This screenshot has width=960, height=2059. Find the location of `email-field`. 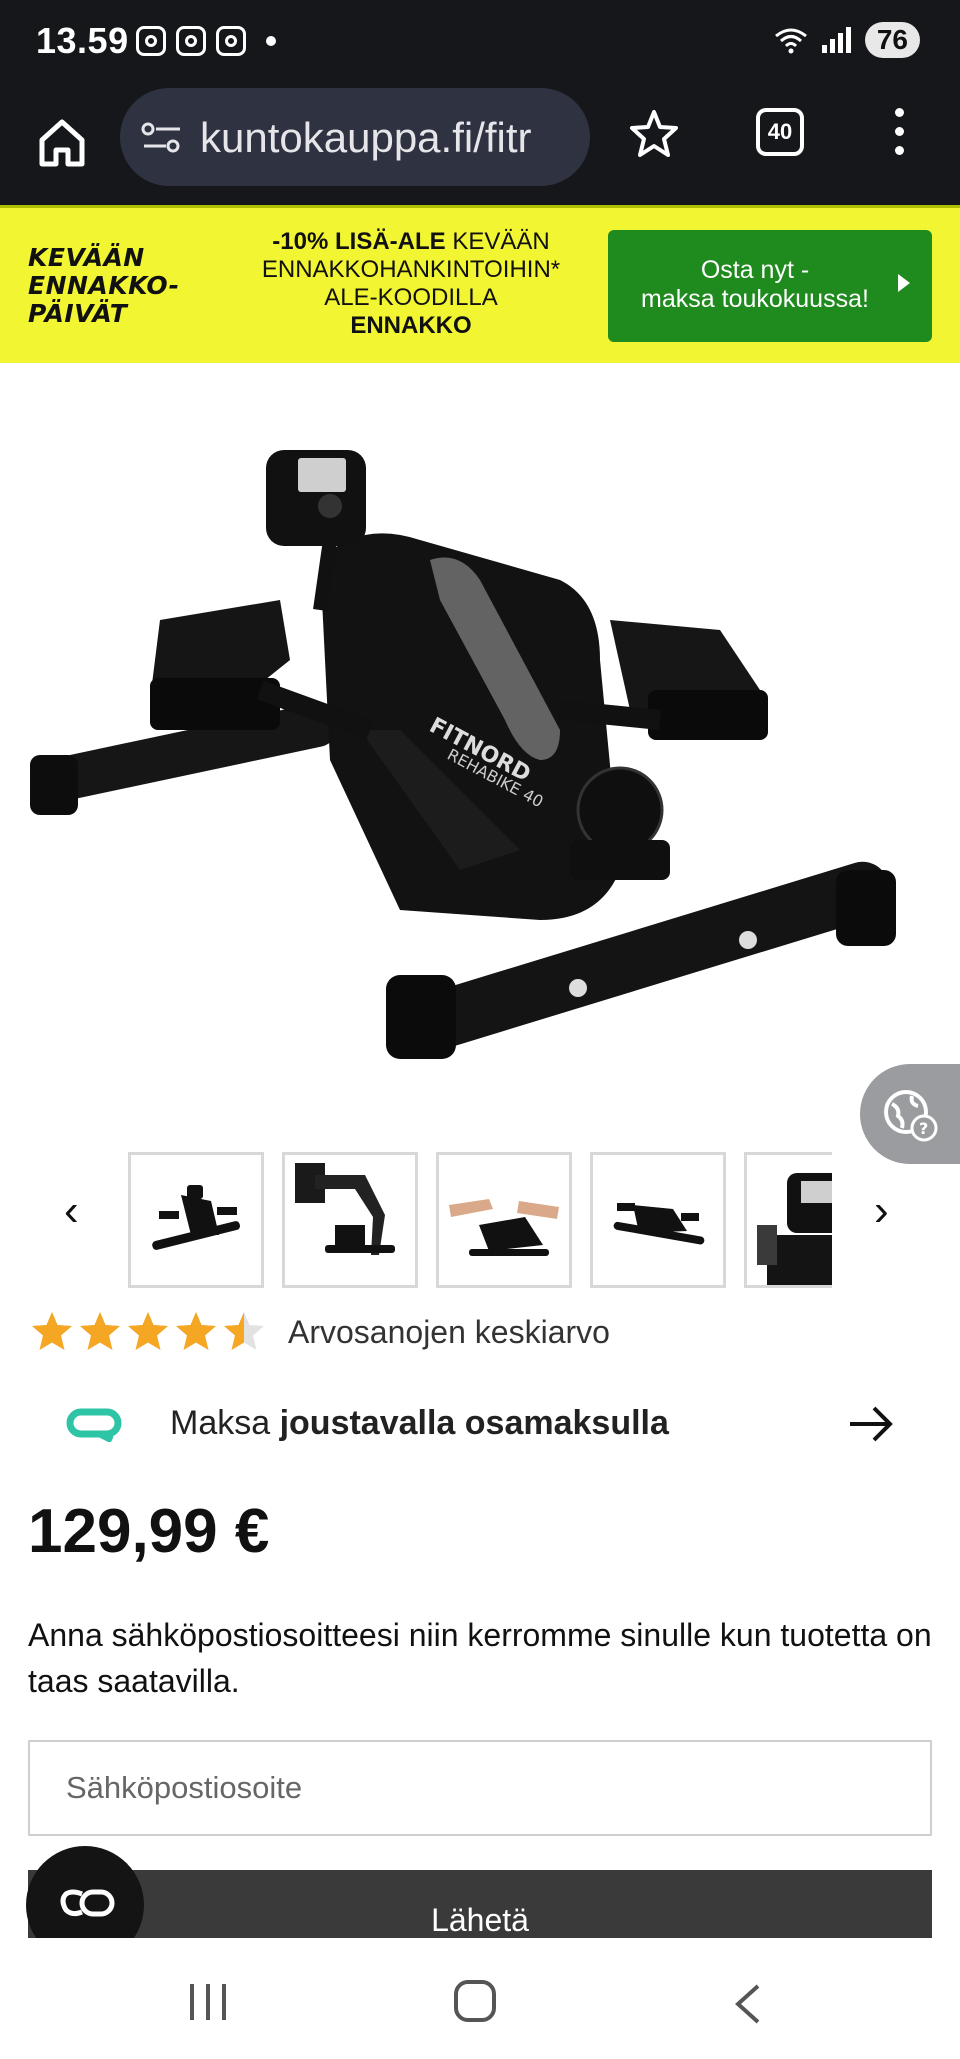

email-field is located at coordinates (480, 1788).